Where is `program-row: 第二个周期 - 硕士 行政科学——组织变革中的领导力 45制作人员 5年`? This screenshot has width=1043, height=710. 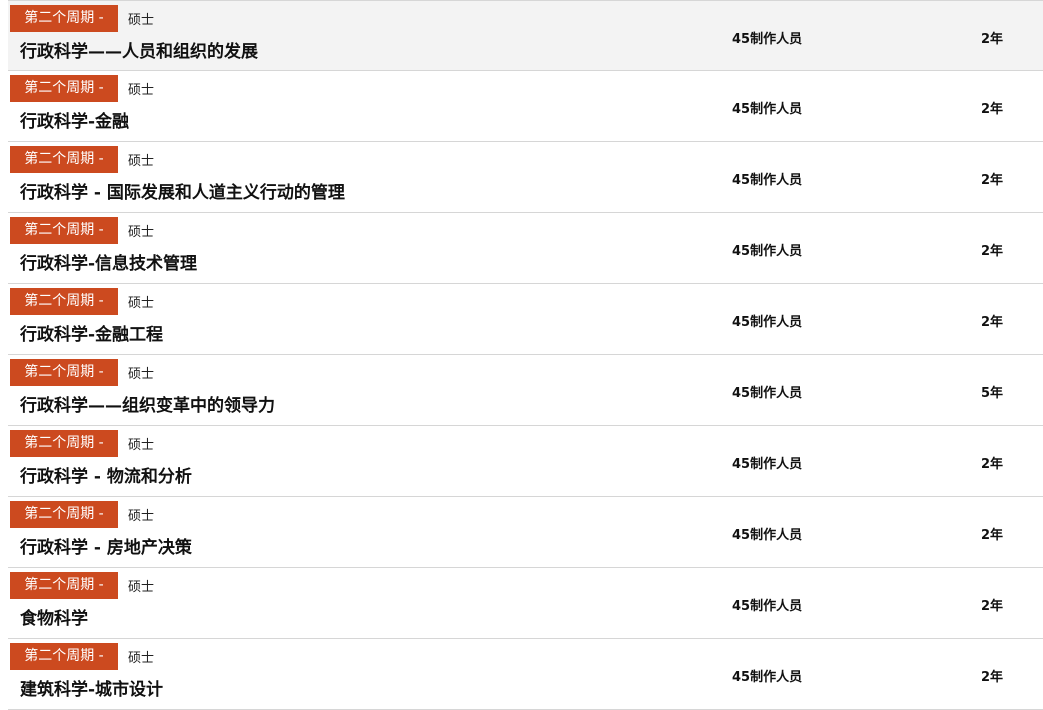 program-row: 第二个周期 - 硕士 行政科学——组织变革中的领导力 45制作人员 5年 is located at coordinates (525, 390).